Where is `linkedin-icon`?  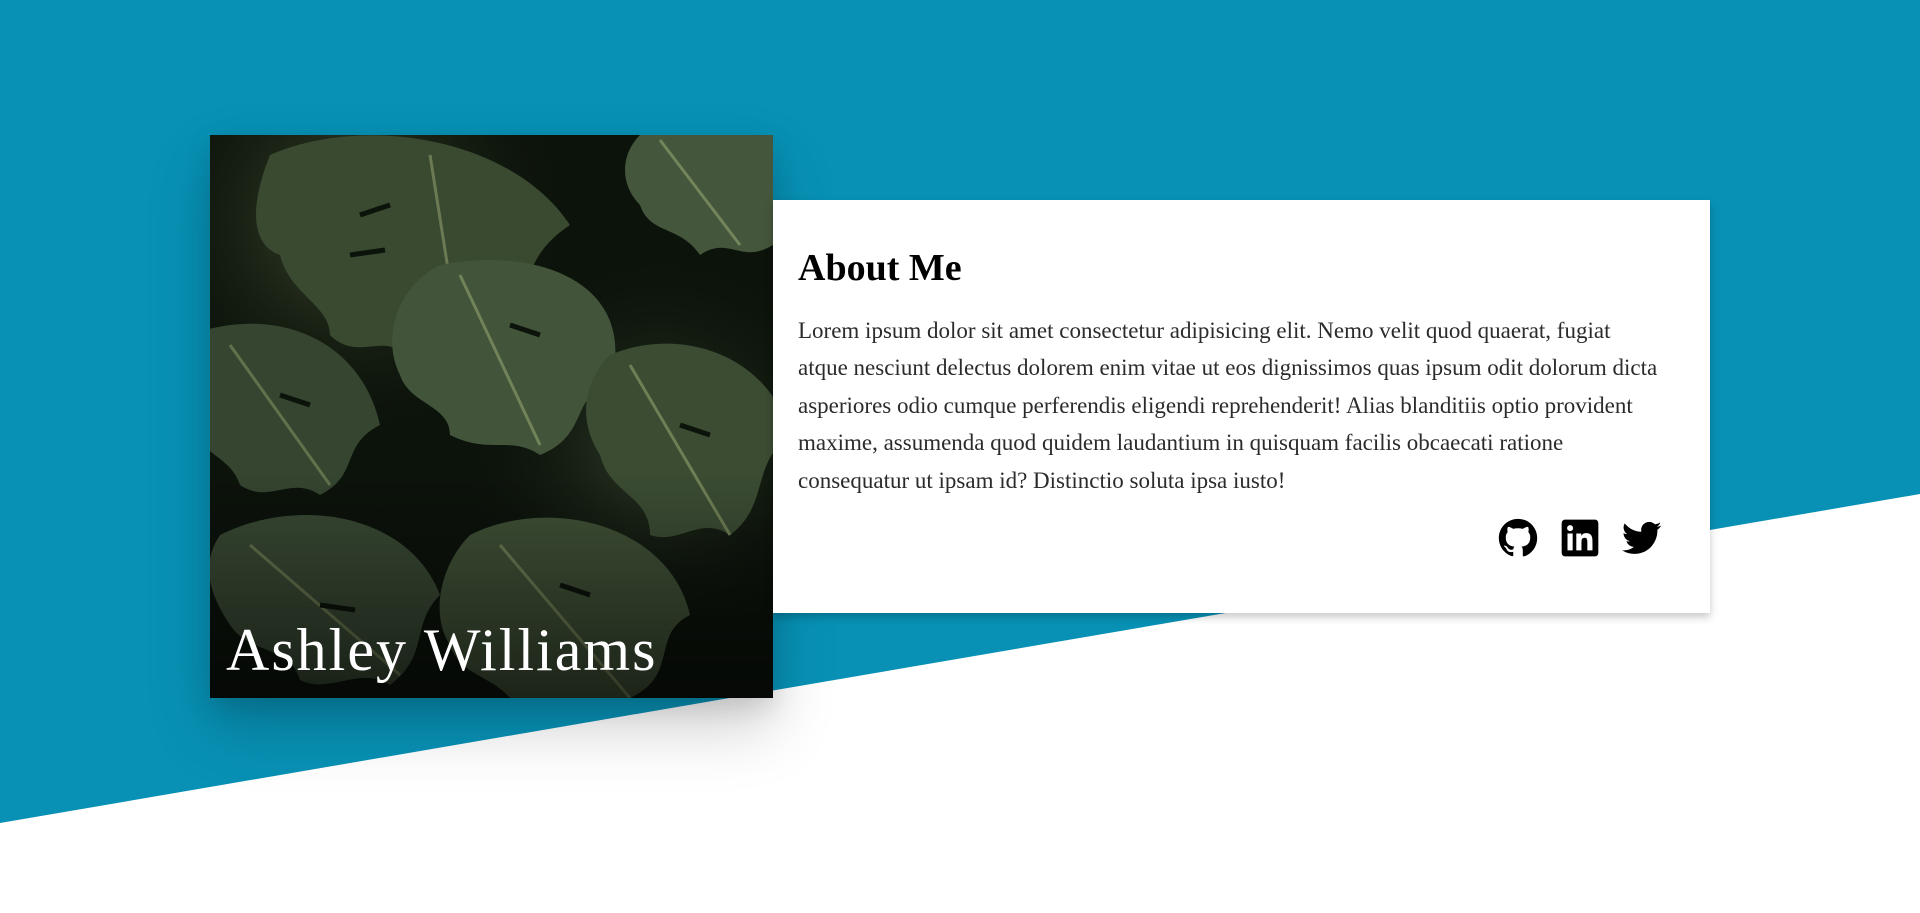 linkedin-icon is located at coordinates (1580, 538).